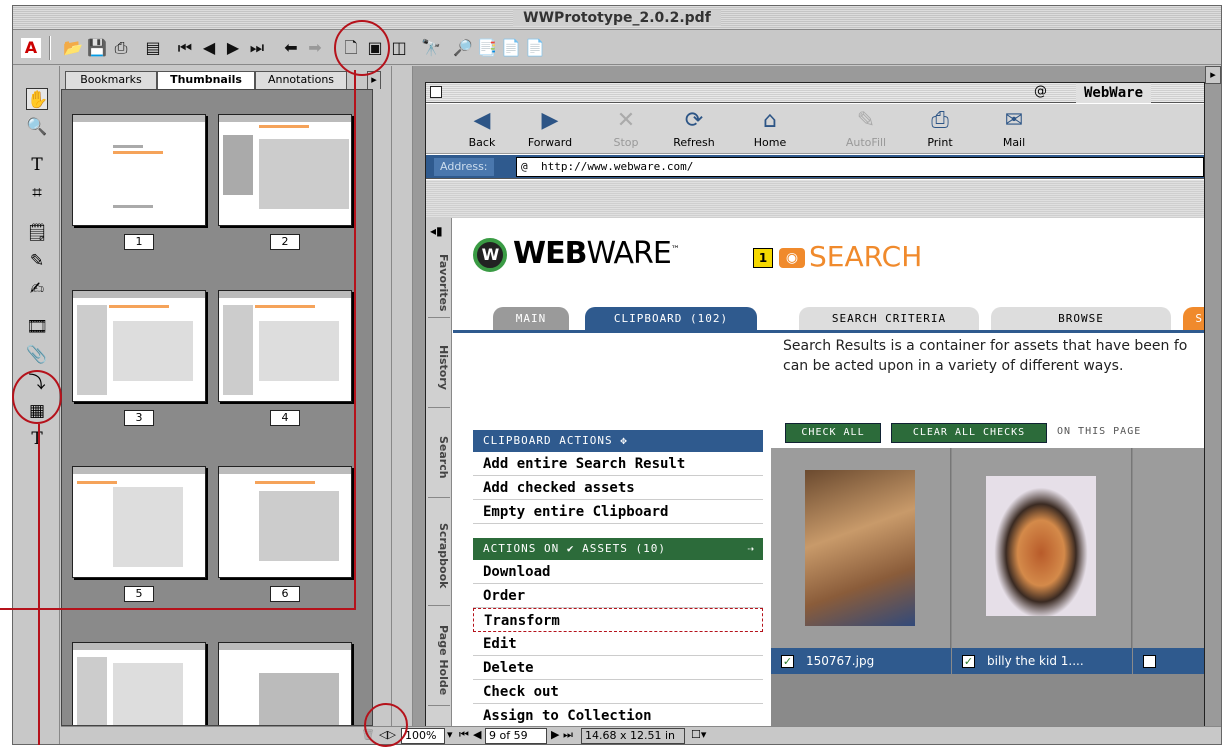 The width and height of the screenshot is (1222, 747). Describe the element at coordinates (439, 556) in the screenshot. I see `side-tab-scrapbook: Scrapbook` at that location.